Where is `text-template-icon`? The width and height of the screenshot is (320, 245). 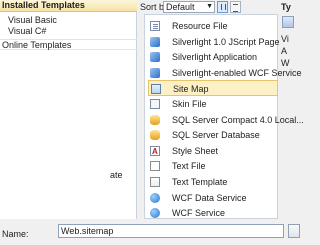
text-template-icon is located at coordinates (155, 182).